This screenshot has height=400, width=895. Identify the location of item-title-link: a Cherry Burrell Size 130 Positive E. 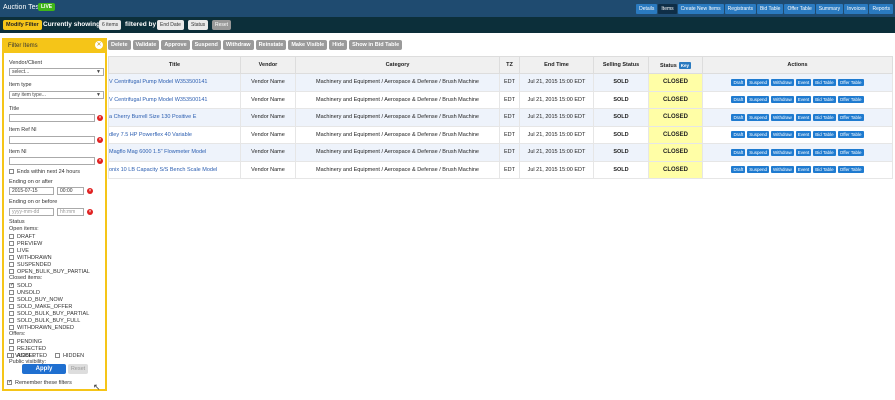
(174, 117).